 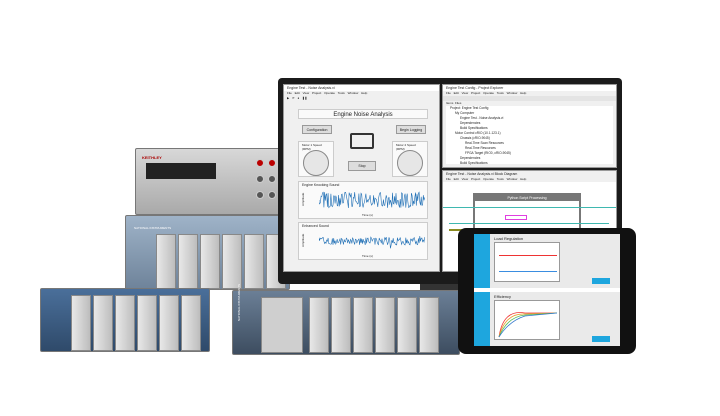 What do you see at coordinates (363, 114) in the screenshot?
I see `heading: Engine Noise Analysis` at bounding box center [363, 114].